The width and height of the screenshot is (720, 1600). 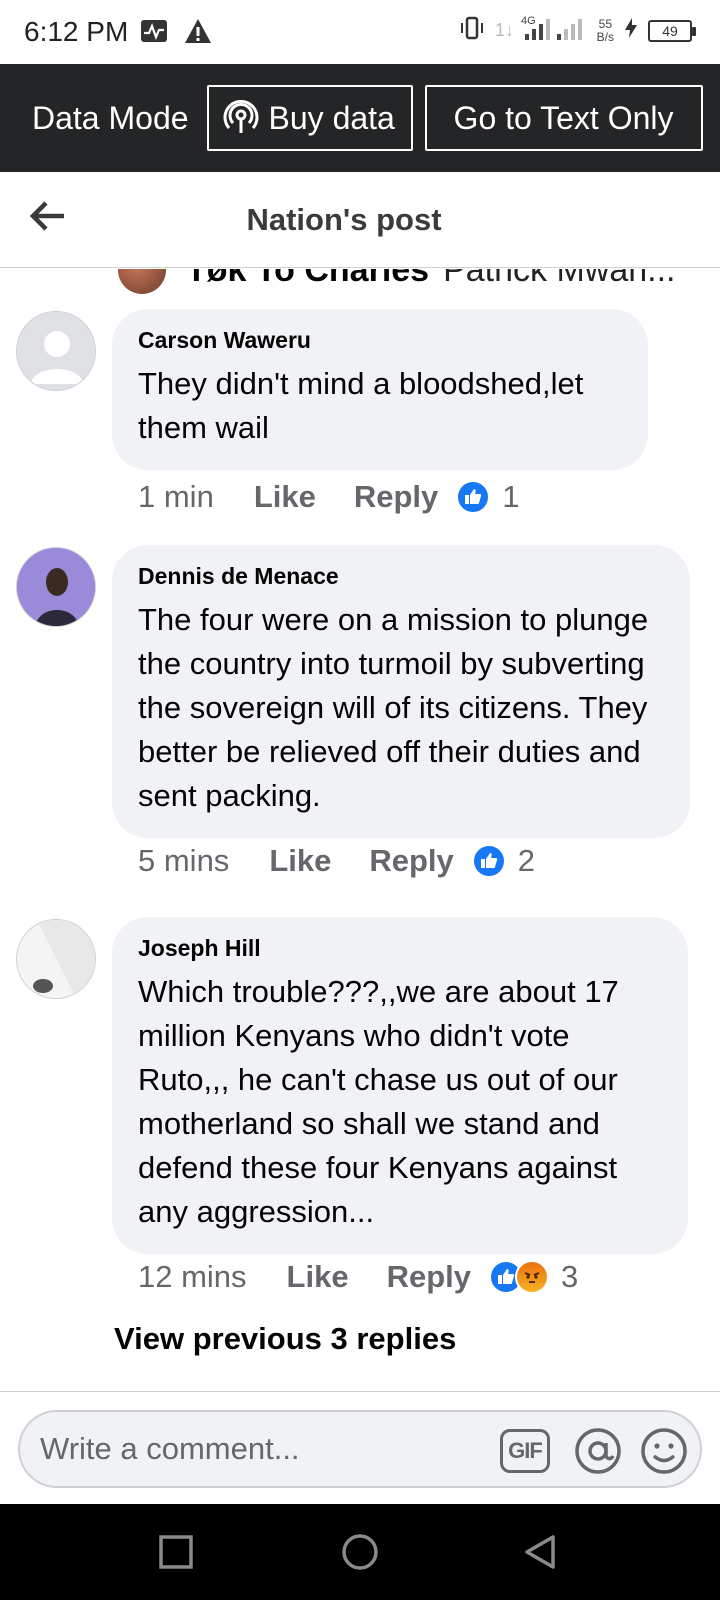 What do you see at coordinates (526, 860) in the screenshot?
I see `reaction-count: 2` at bounding box center [526, 860].